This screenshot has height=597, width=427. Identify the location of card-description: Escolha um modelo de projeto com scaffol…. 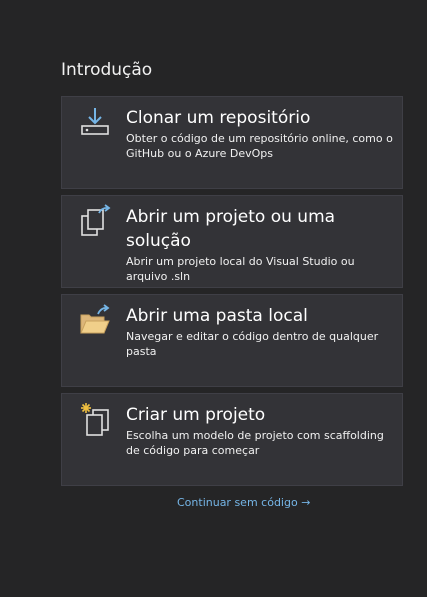
(255, 443).